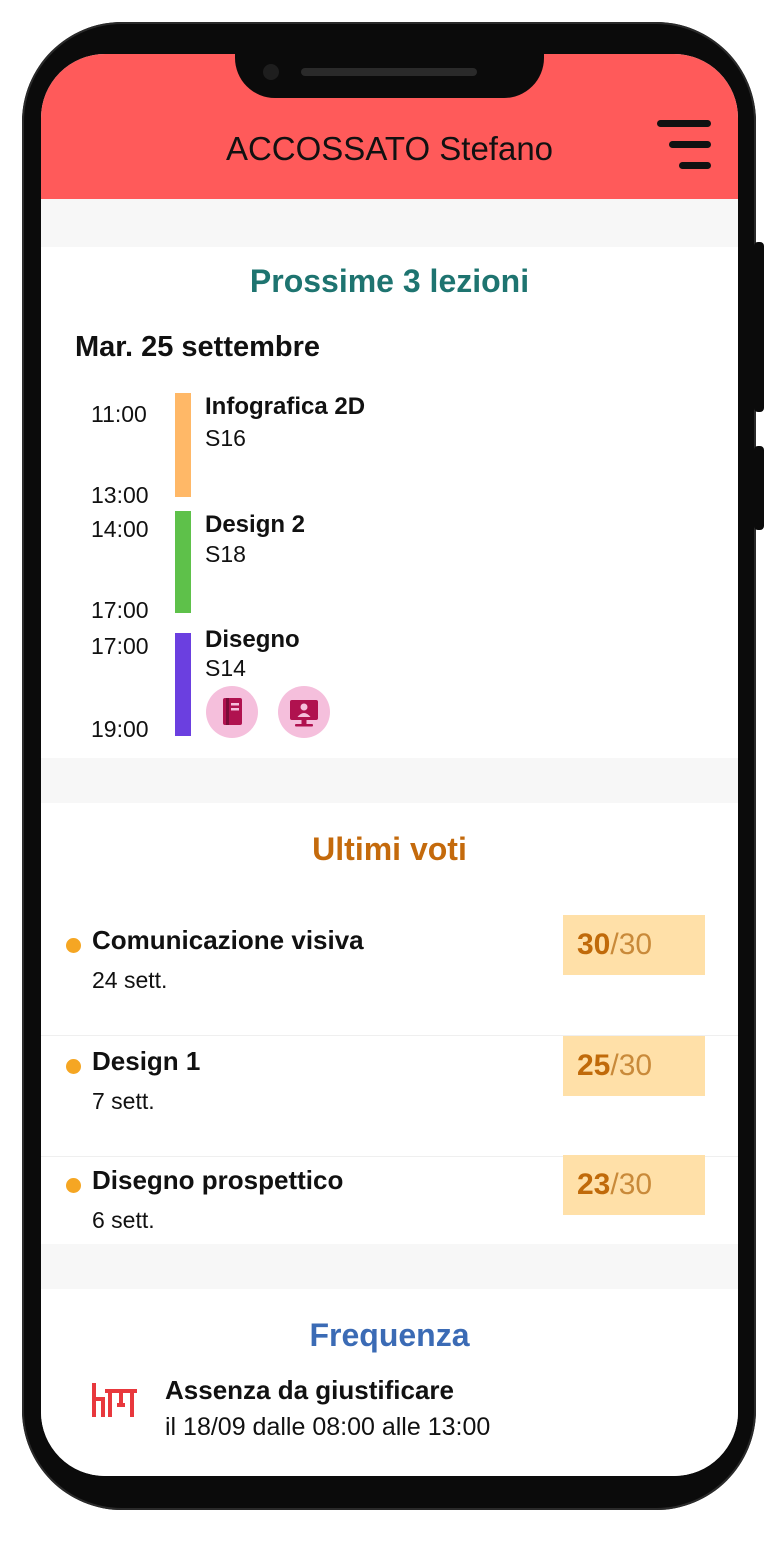  I want to click on classroom-absence-icon, so click(115, 1401).